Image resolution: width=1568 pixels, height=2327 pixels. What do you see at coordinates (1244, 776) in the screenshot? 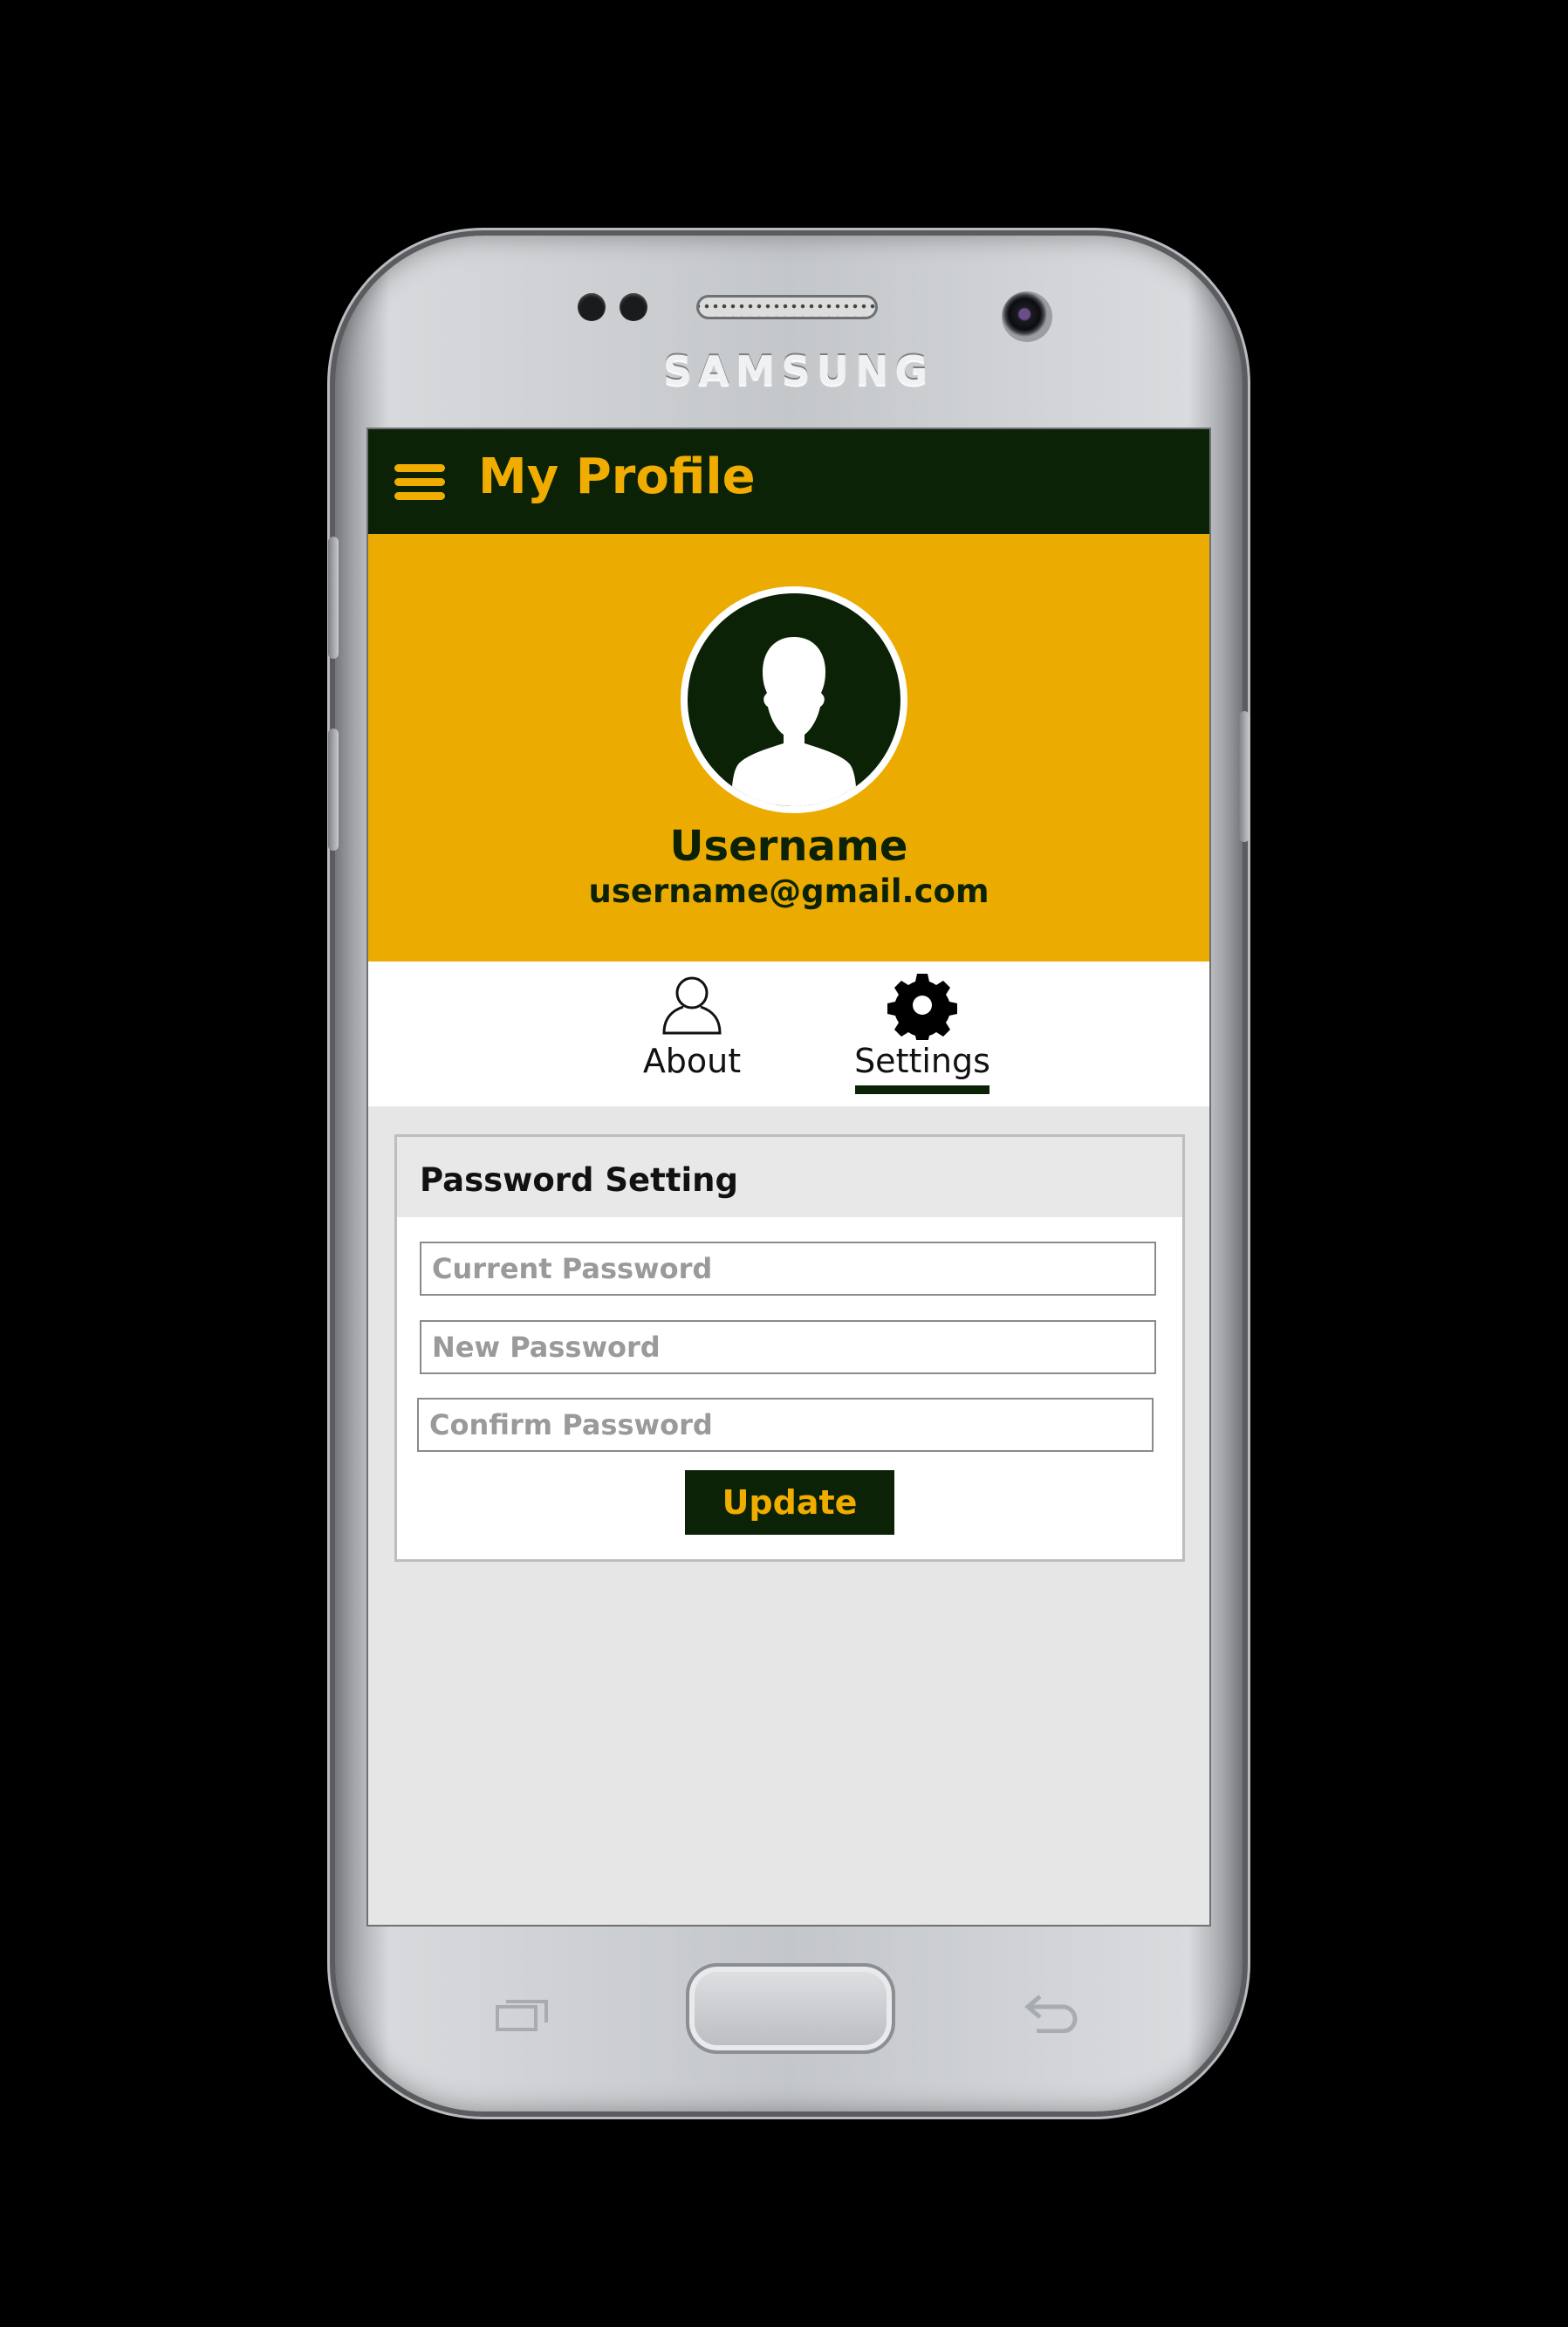
I see `power-button` at bounding box center [1244, 776].